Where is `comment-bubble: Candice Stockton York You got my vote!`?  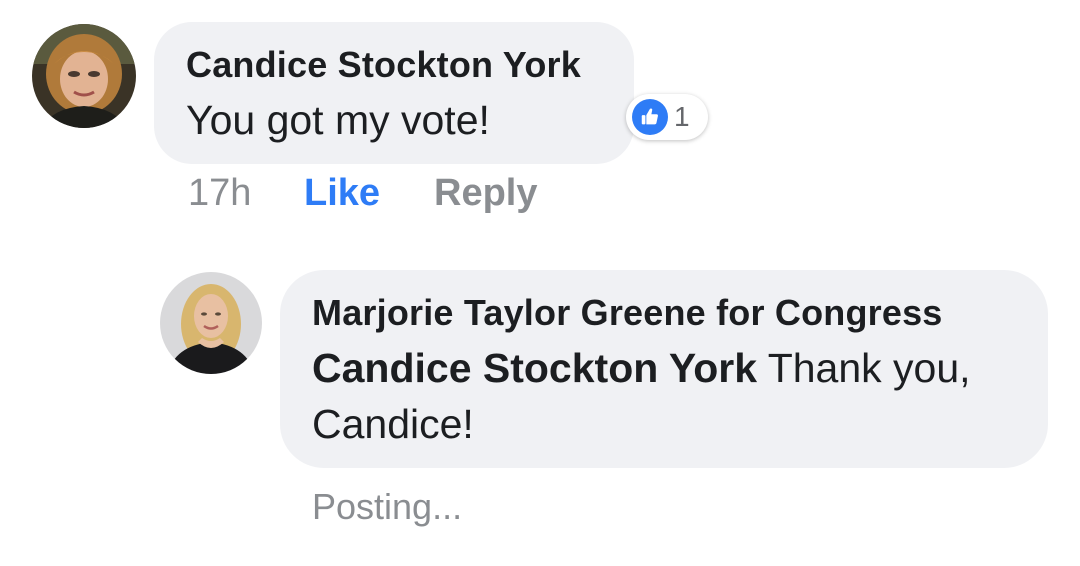 comment-bubble: Candice Stockton York You got my vote! is located at coordinates (394, 93).